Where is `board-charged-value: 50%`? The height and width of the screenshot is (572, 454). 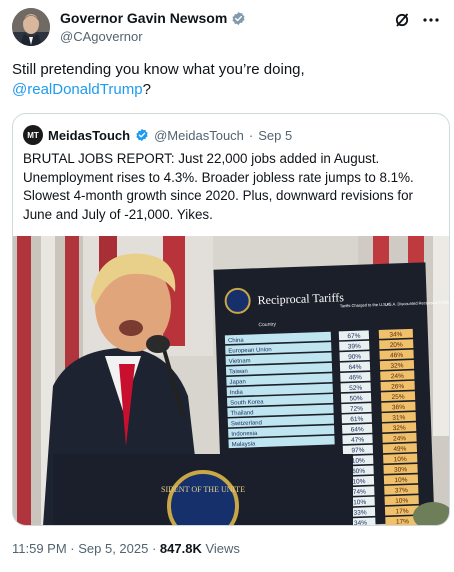 board-charged-value: 50% is located at coordinates (355, 398).